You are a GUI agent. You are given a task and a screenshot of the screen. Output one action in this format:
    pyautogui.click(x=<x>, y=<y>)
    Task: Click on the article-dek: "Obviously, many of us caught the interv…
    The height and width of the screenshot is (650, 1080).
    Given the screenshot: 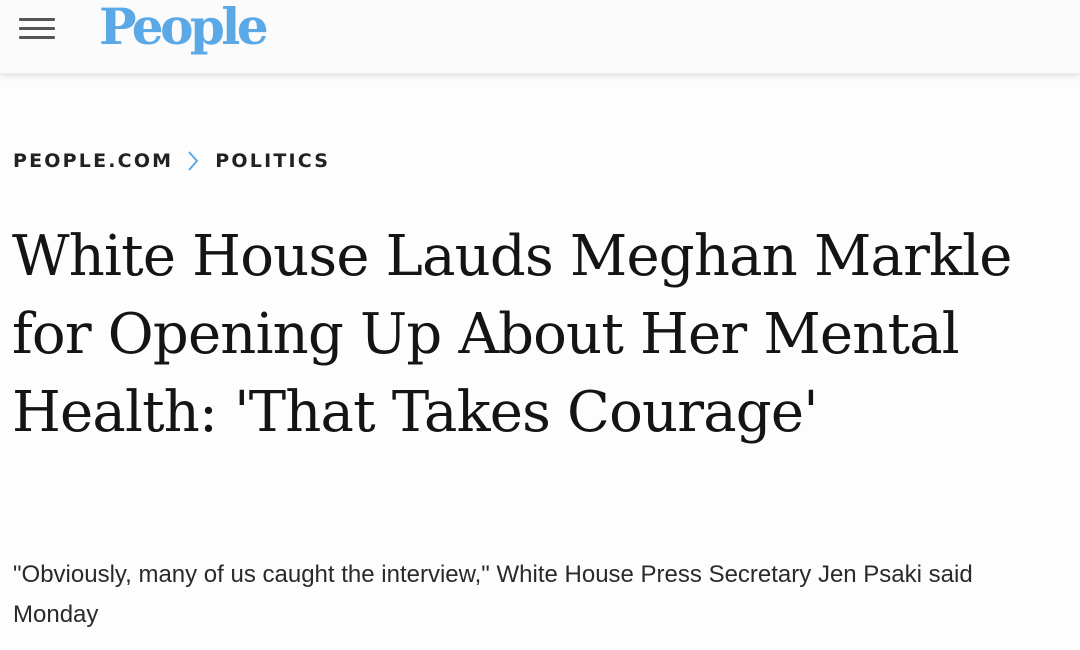 What is the action you would take?
    pyautogui.click(x=493, y=594)
    